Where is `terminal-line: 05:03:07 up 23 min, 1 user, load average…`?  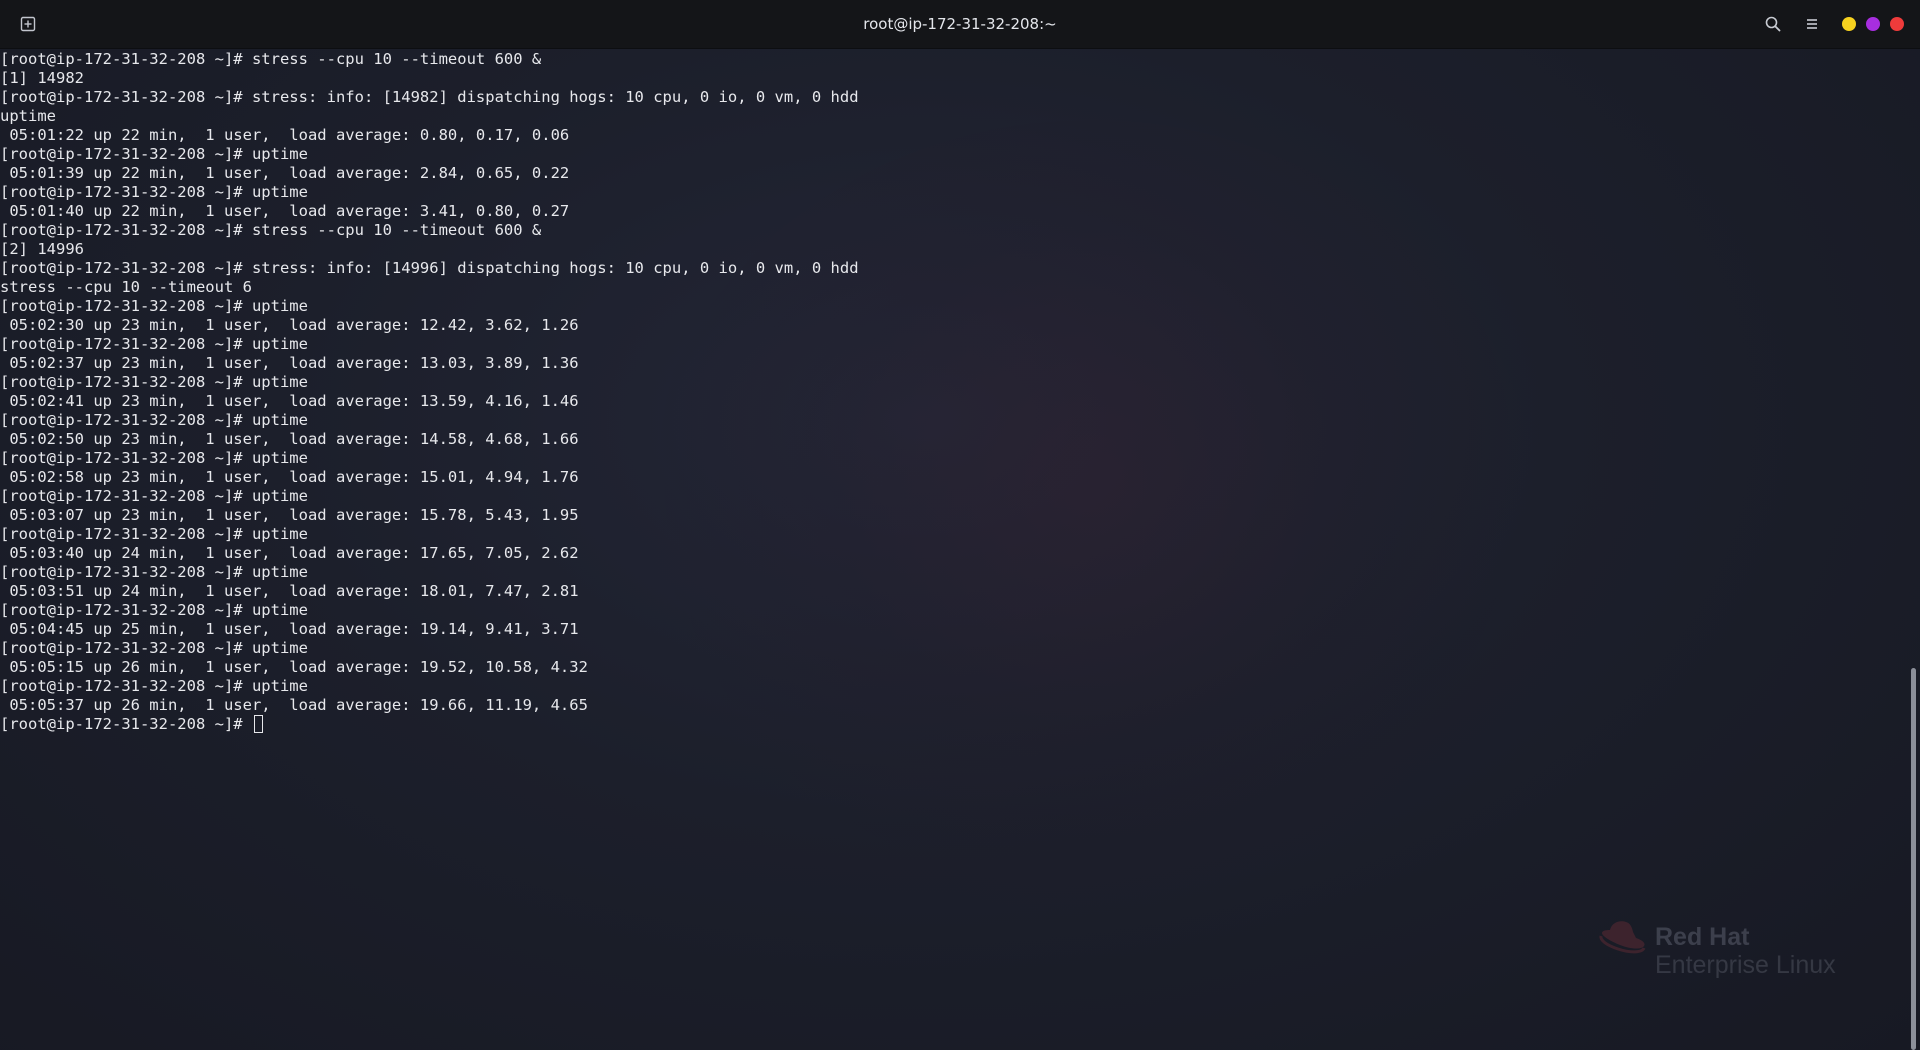 terminal-line: 05:03:07 up 23 min, 1 user, load average… is located at coordinates (289, 515).